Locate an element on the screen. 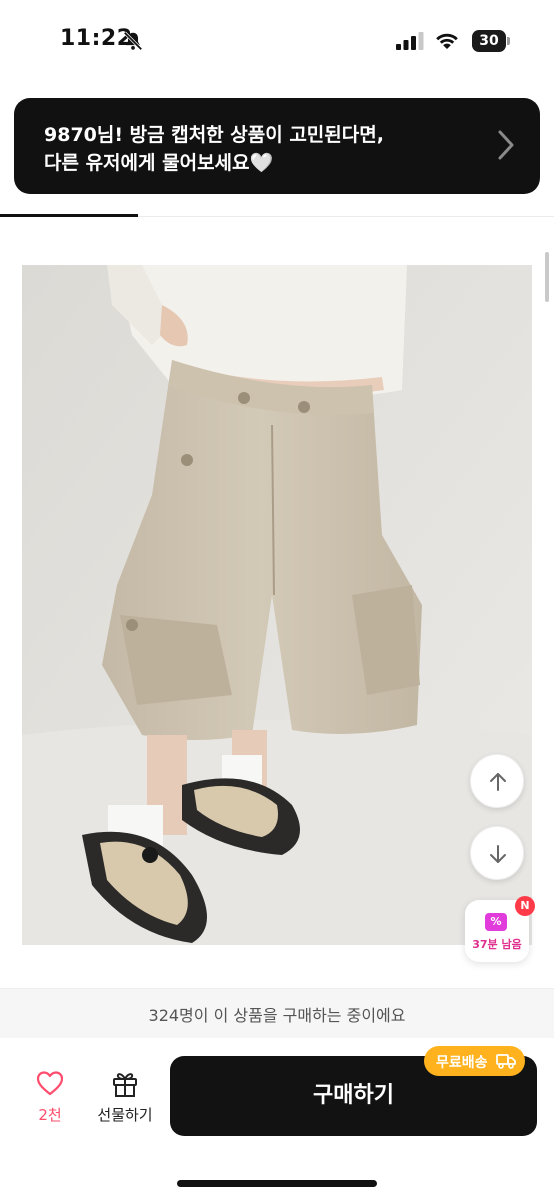 This screenshot has height=1200, width=554. tab-active-indicator is located at coordinates (69, 215).